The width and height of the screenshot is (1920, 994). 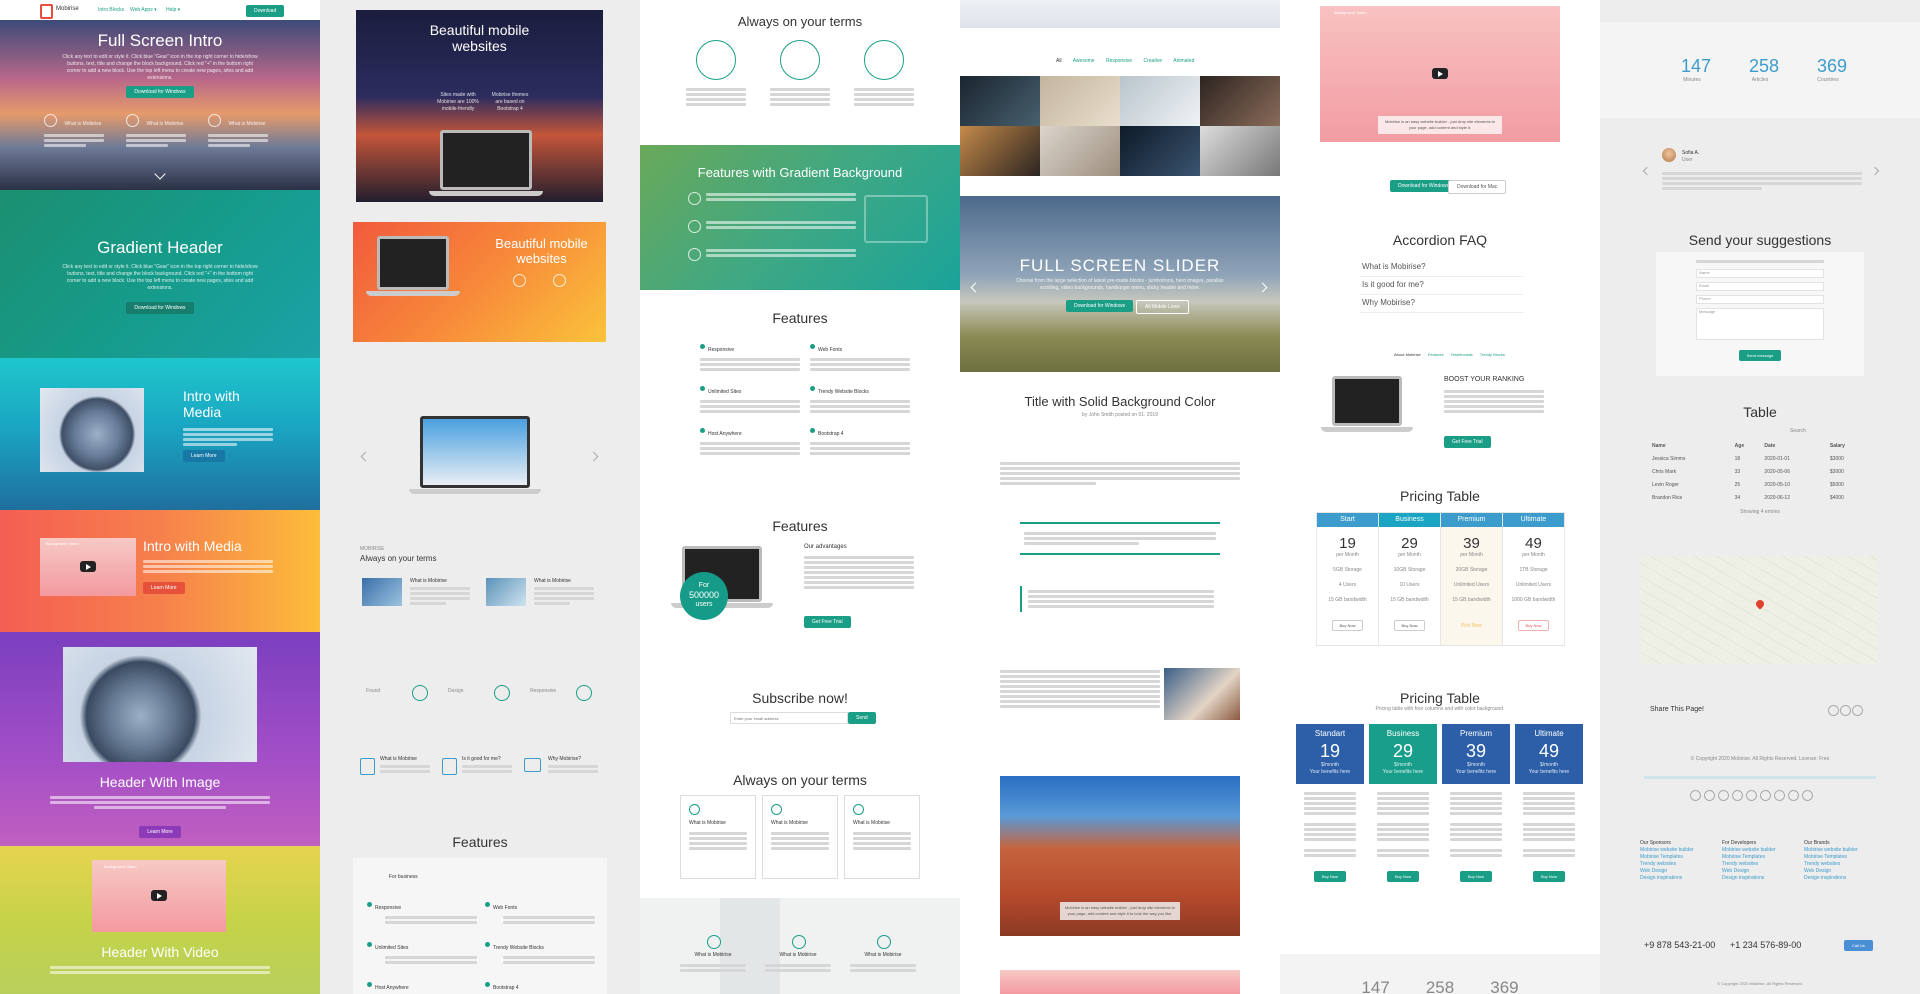 What do you see at coordinates (1492, 354) in the screenshot?
I see `tab: Trendy Blocks` at bounding box center [1492, 354].